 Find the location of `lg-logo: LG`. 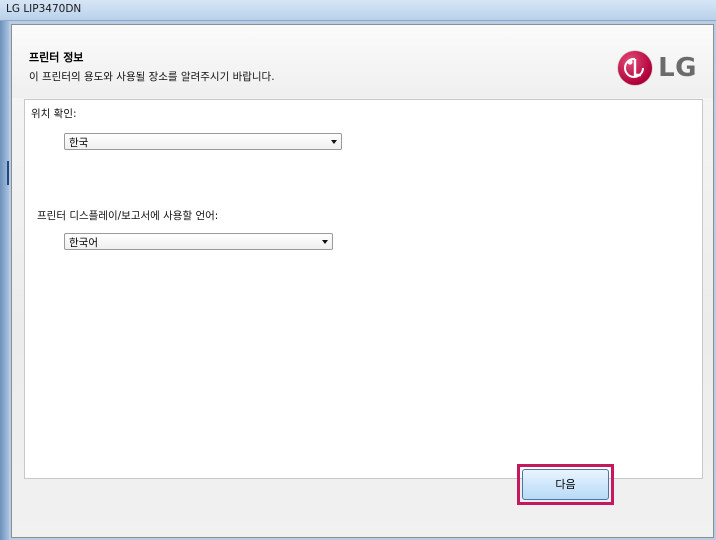

lg-logo: LG is located at coordinates (657, 68).